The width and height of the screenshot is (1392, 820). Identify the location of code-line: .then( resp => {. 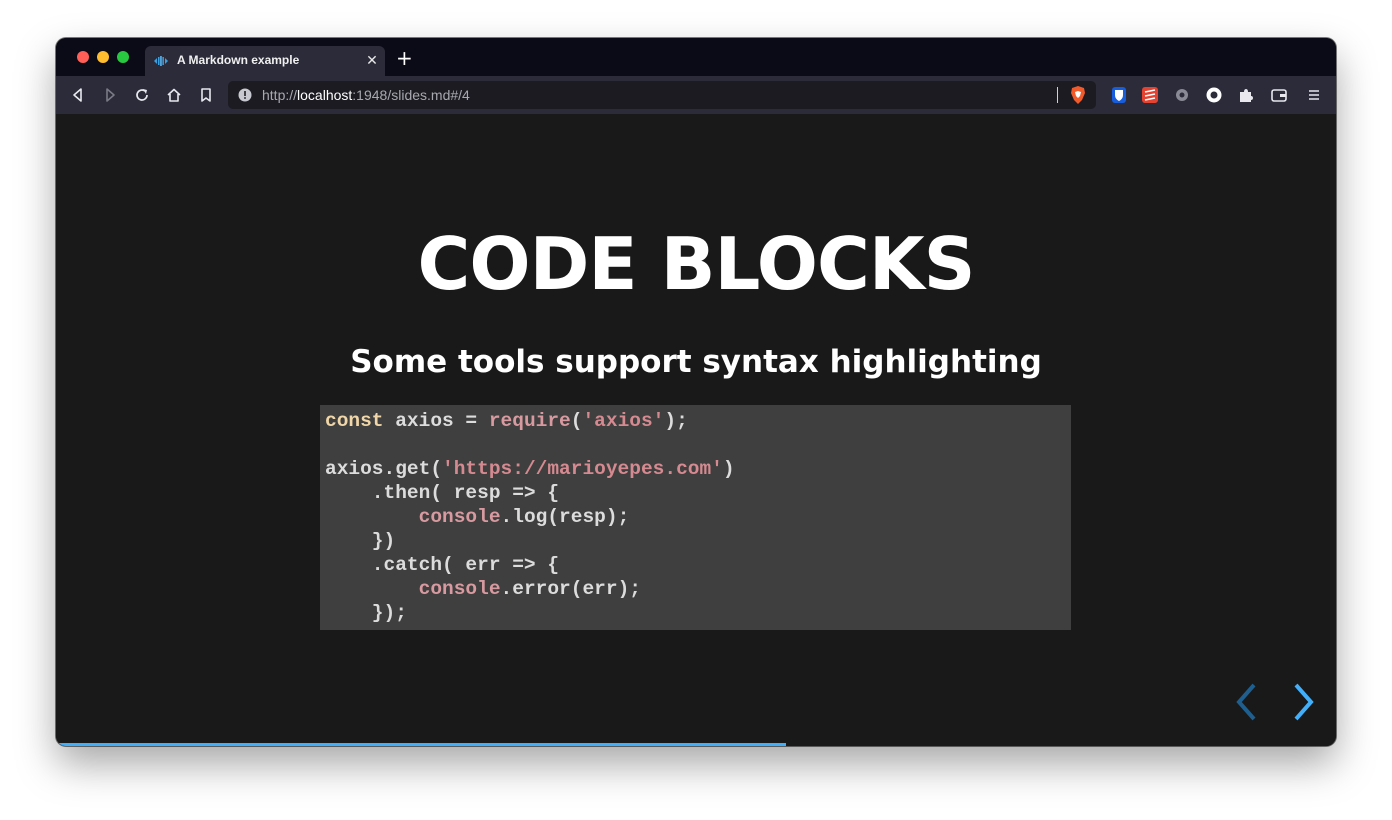
(698, 493).